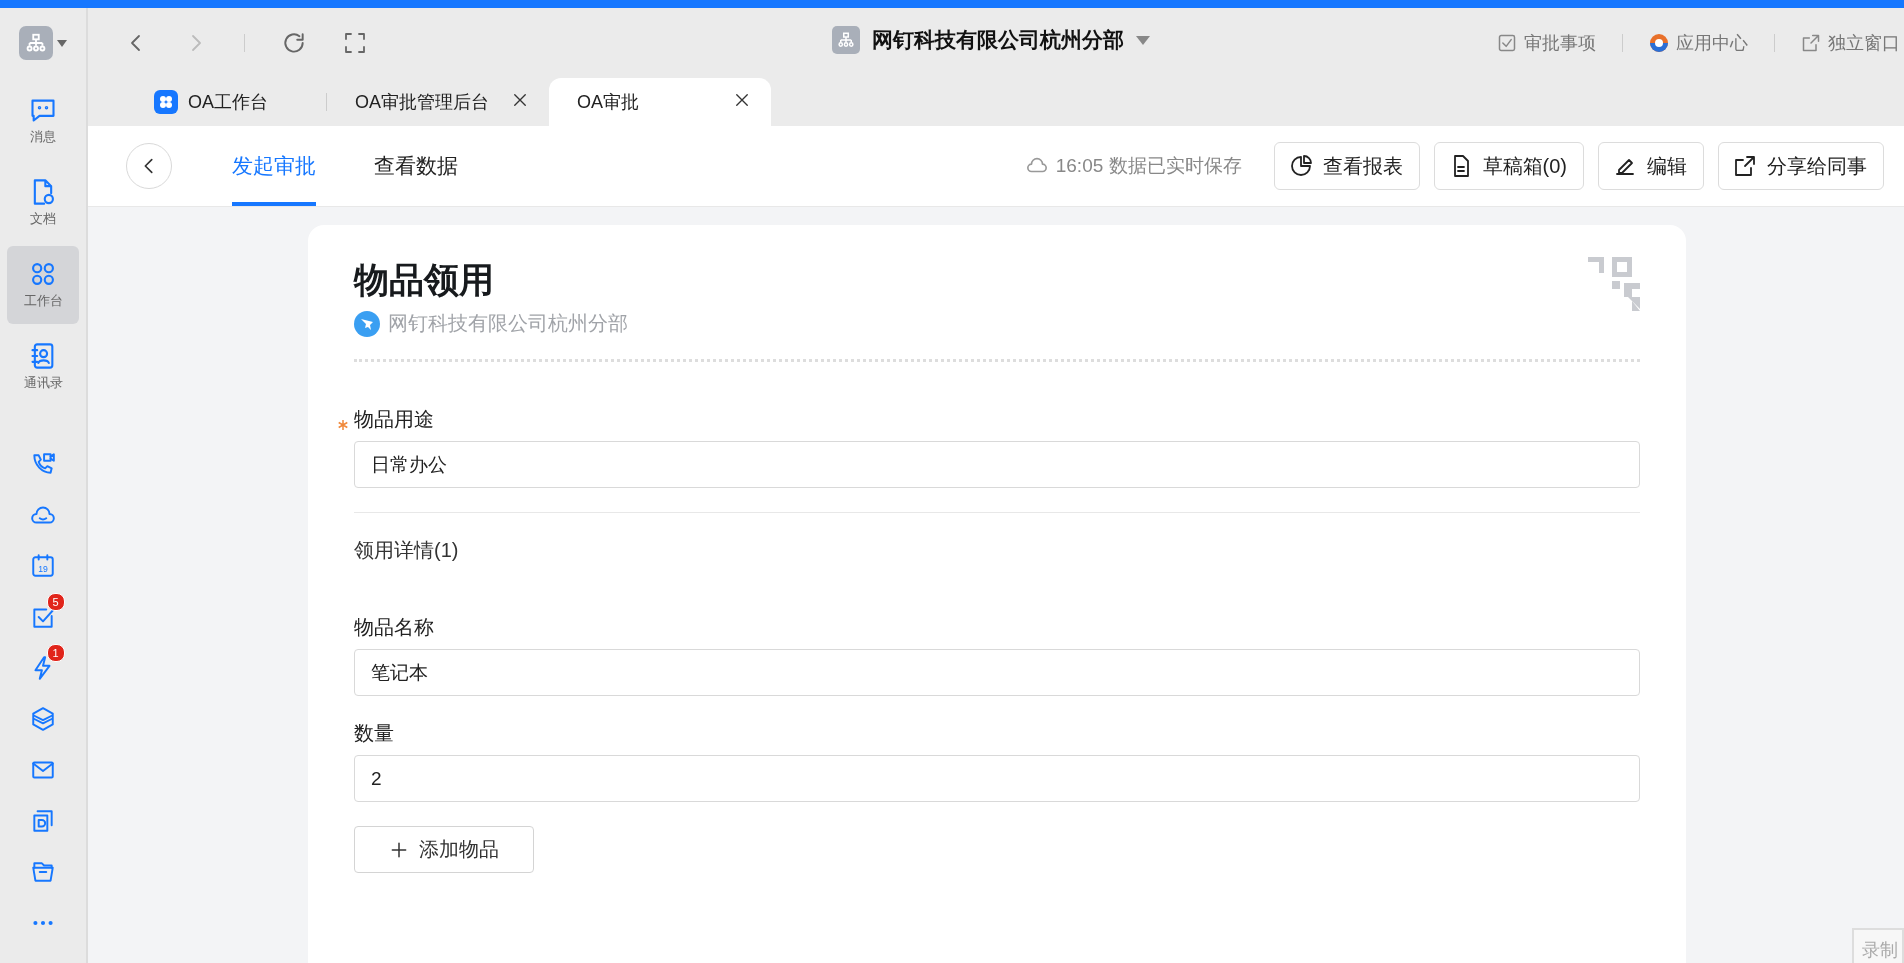  Describe the element at coordinates (997, 464) in the screenshot. I see `input-field: 日常办公` at that location.